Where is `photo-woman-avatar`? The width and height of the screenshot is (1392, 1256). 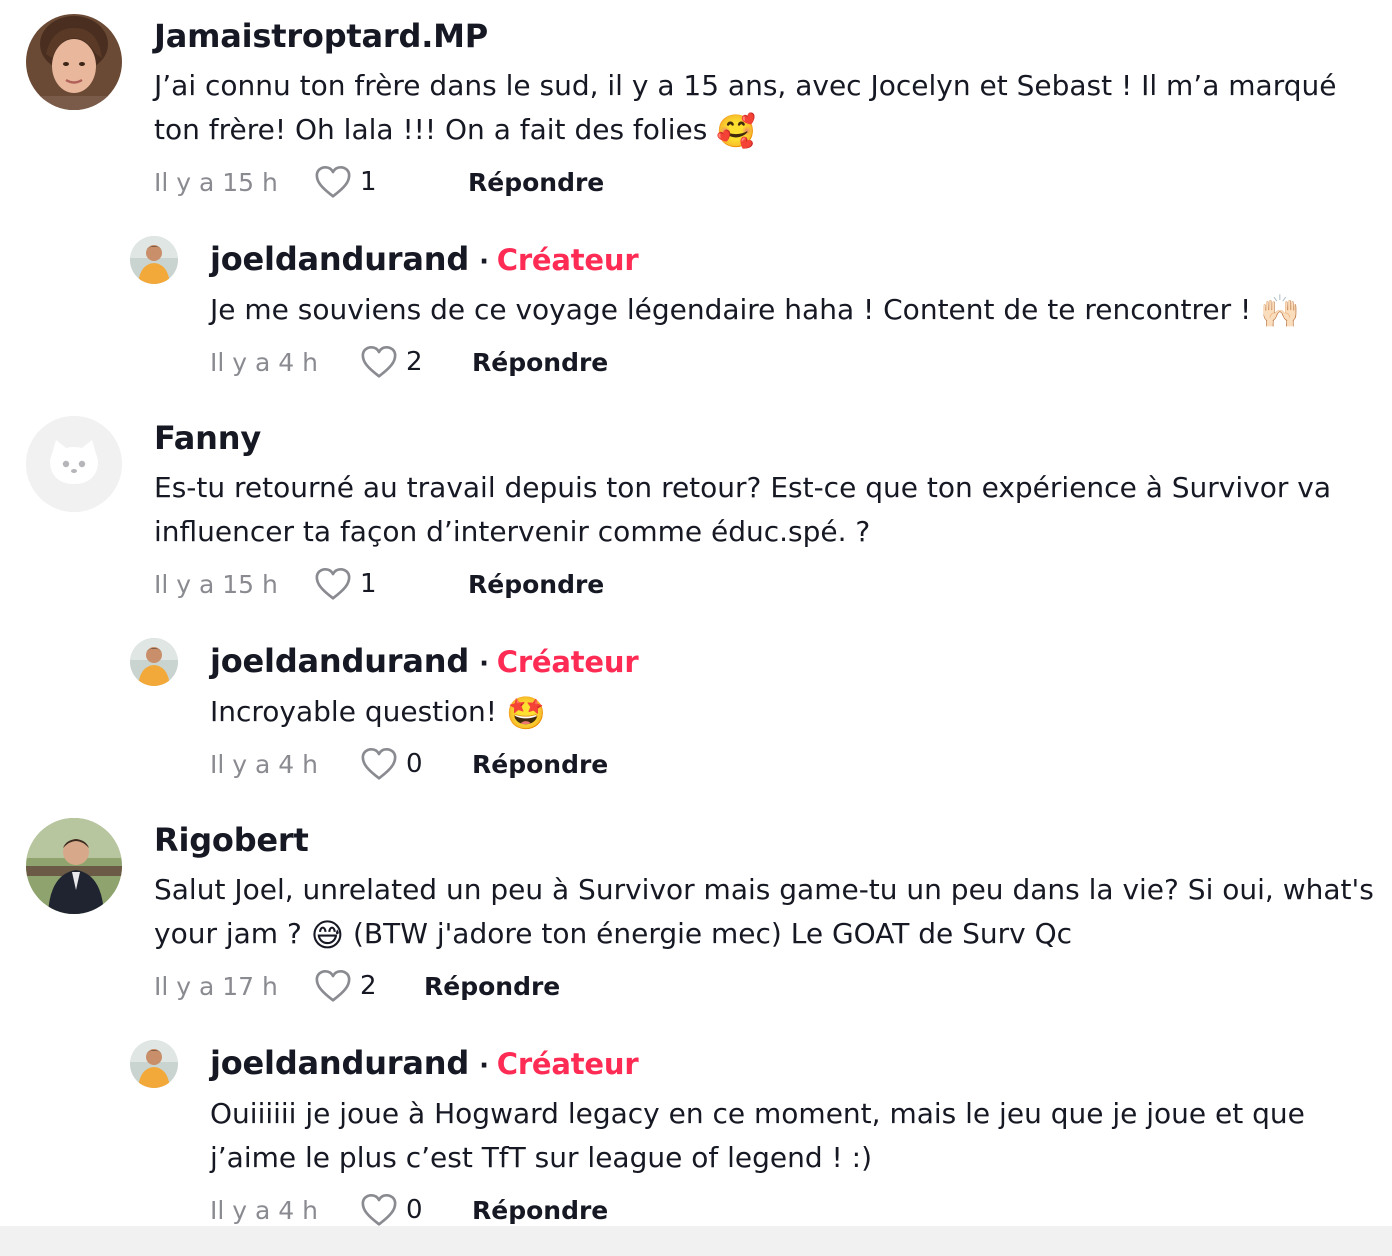 photo-woman-avatar is located at coordinates (74, 62).